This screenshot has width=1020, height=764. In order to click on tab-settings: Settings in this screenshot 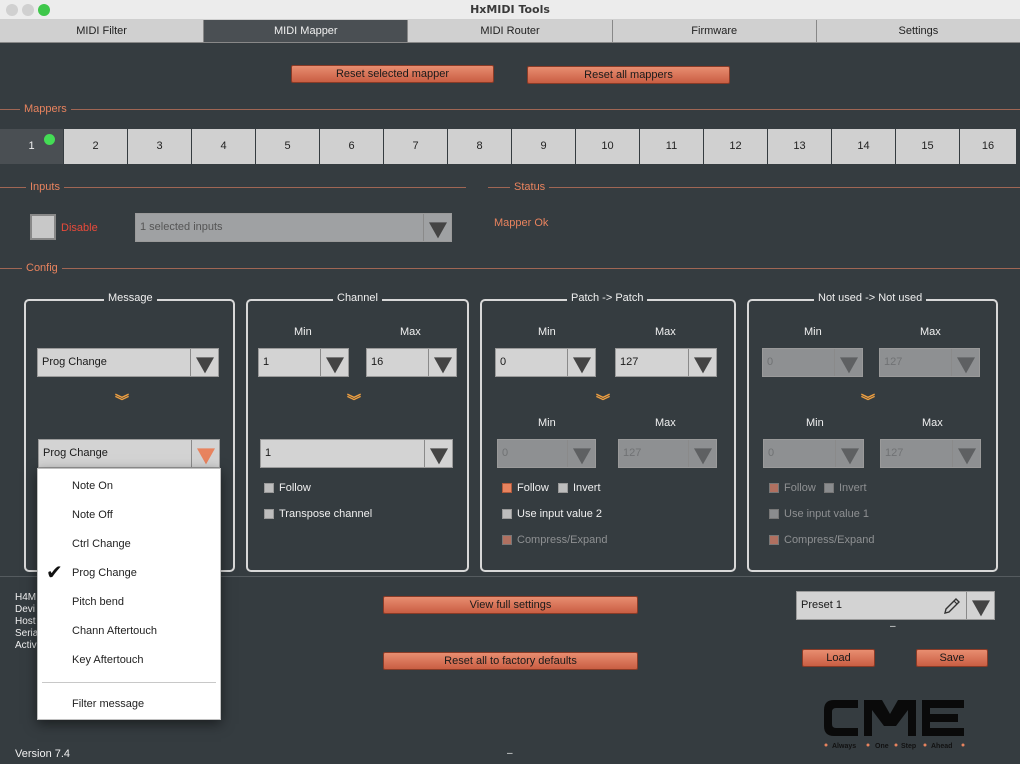, I will do `click(918, 31)`.